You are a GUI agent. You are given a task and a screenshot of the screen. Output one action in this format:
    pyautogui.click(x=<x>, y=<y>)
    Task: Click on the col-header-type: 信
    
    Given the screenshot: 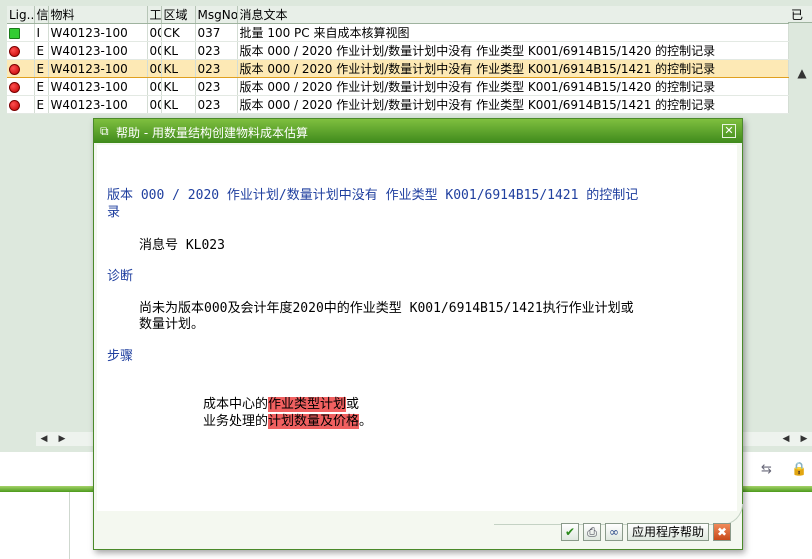 What is the action you would take?
    pyautogui.click(x=41, y=15)
    